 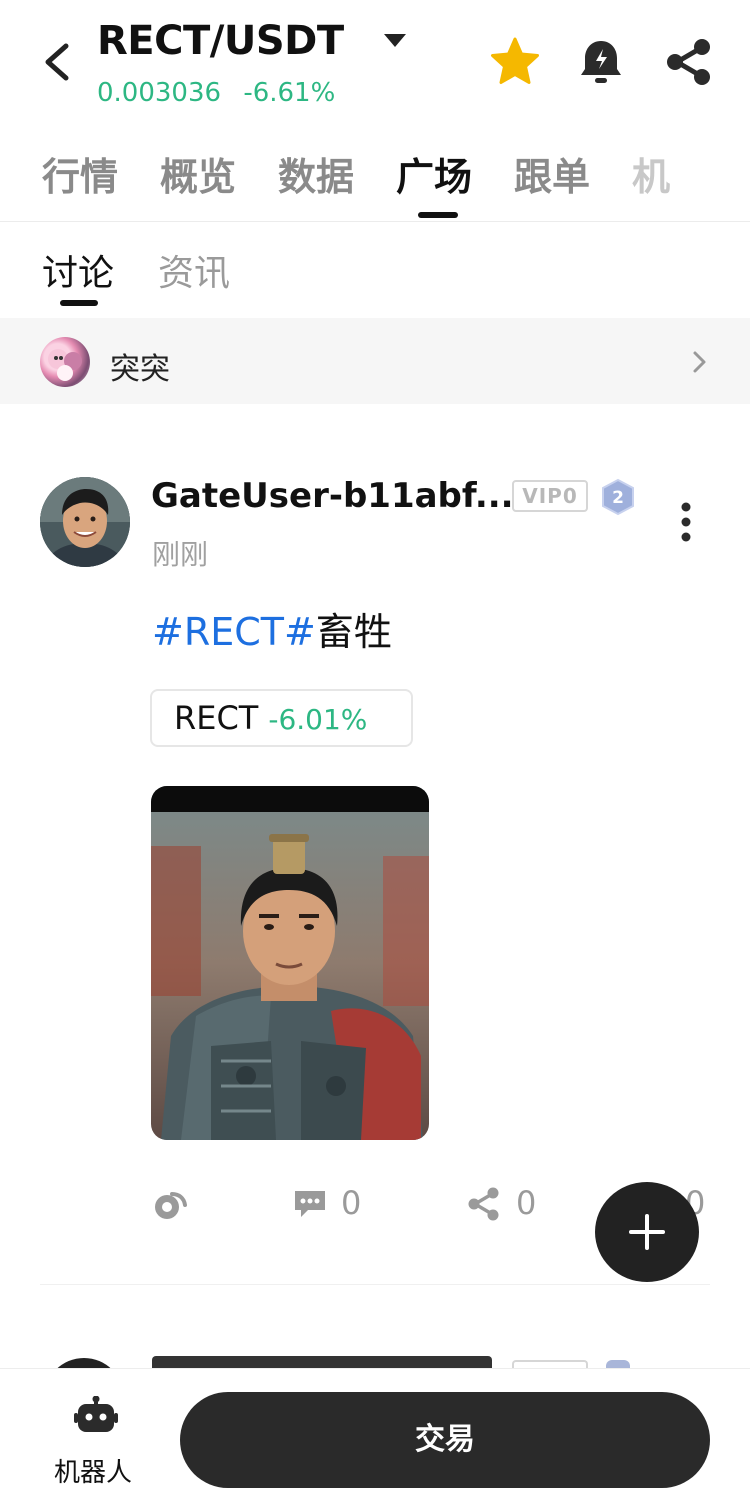 I want to click on post-content: #RECT#畜牲, so click(x=272, y=628).